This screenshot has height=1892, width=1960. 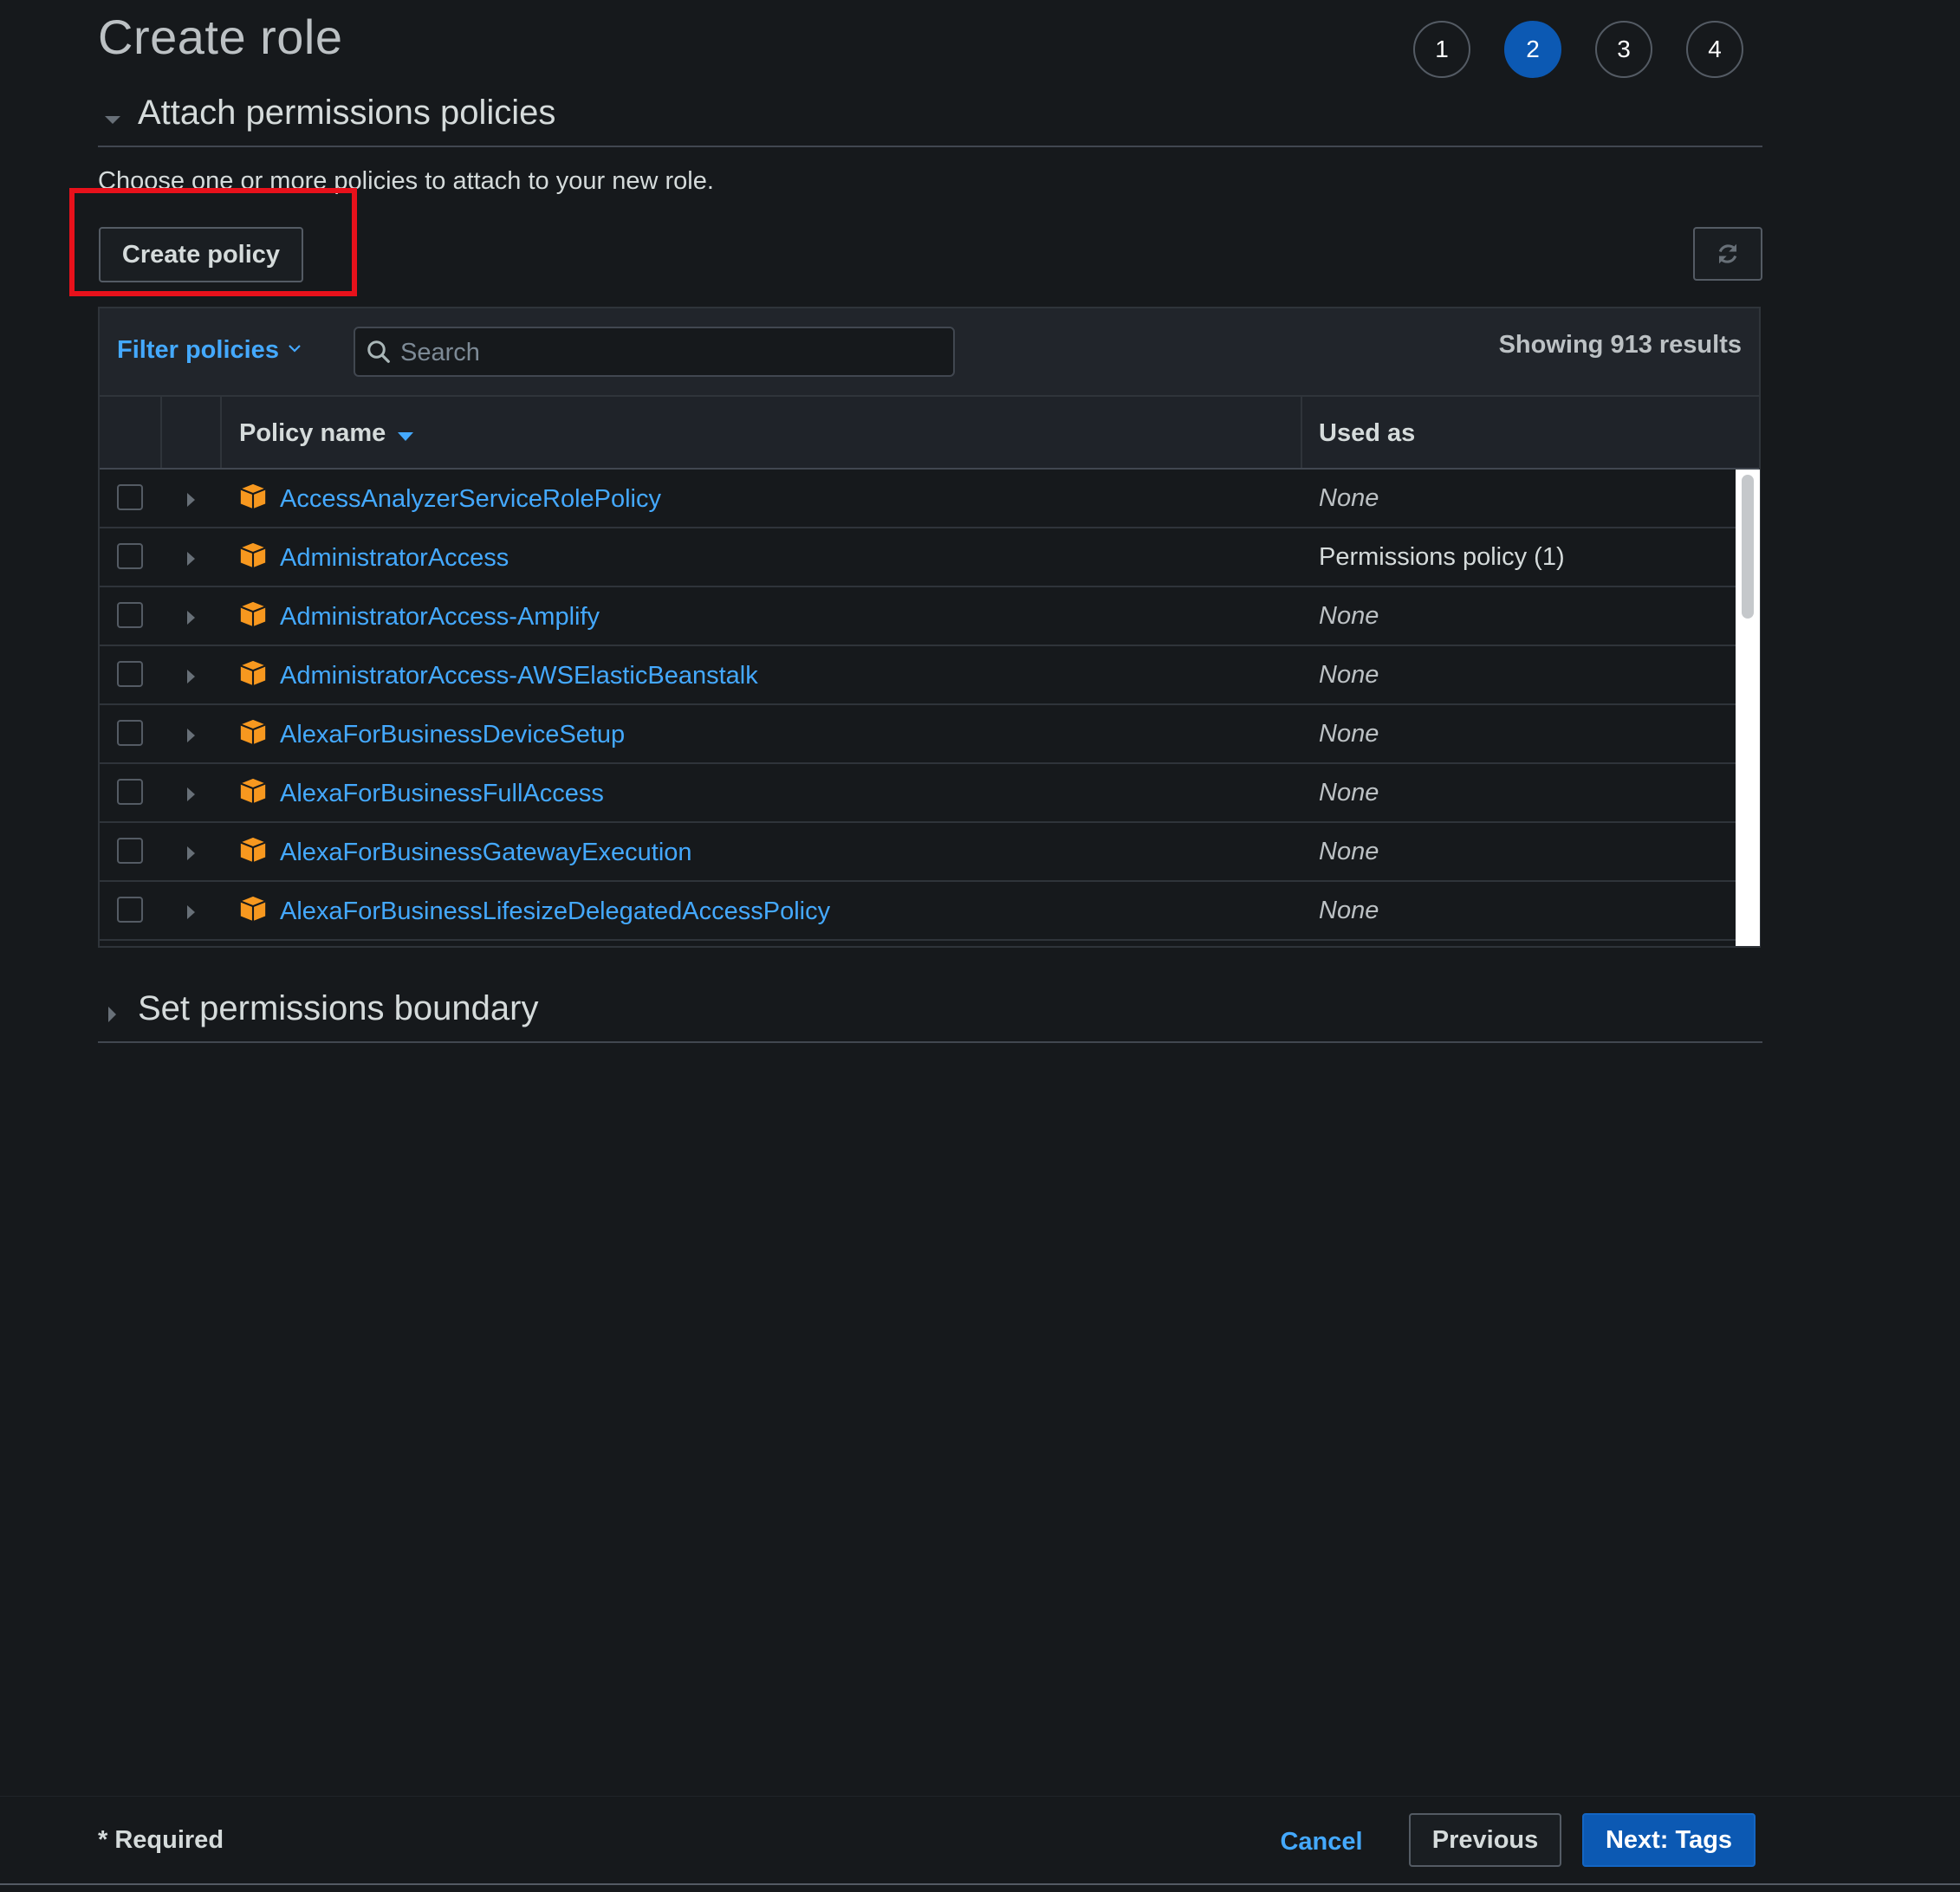 What do you see at coordinates (1367, 433) in the screenshot?
I see `column-header-used-as: Used as` at bounding box center [1367, 433].